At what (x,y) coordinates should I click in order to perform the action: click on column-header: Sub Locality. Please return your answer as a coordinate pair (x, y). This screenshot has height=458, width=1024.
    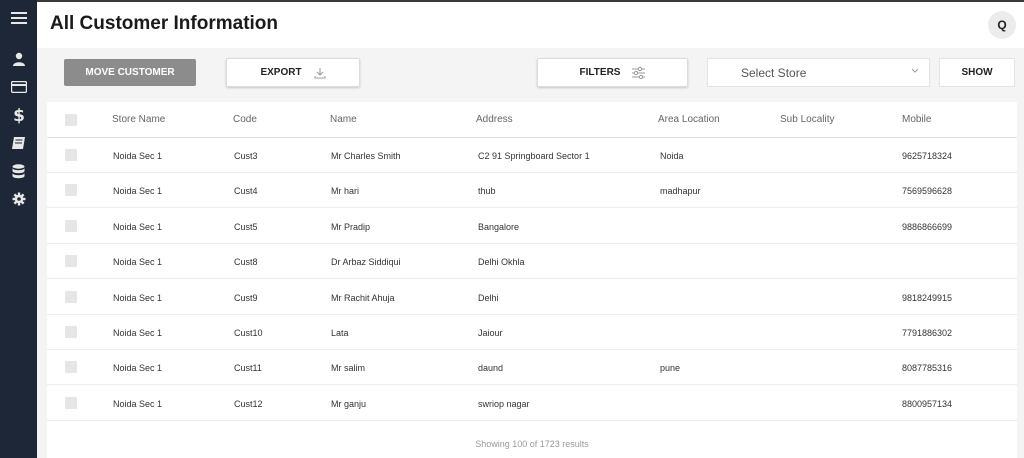
    Looking at the image, I should click on (807, 119).